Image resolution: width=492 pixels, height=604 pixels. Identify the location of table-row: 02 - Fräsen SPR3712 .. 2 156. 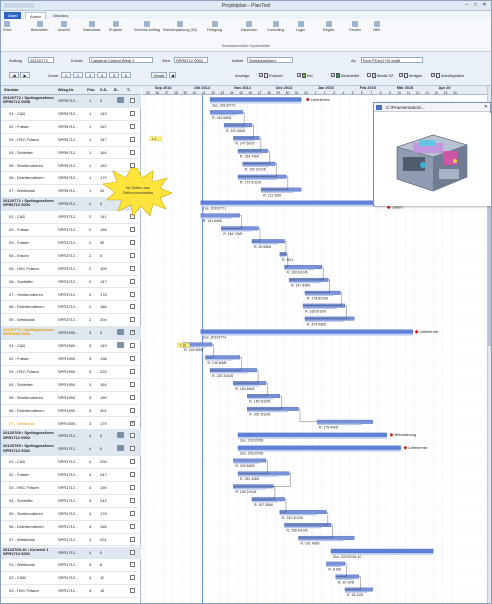
(71, 230).